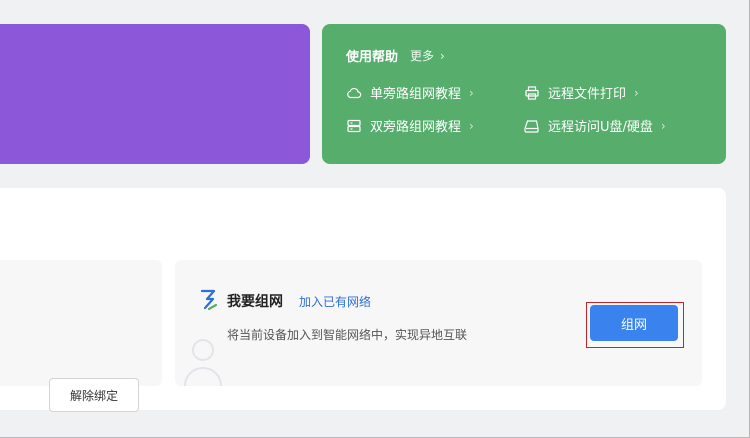  Describe the element at coordinates (335, 301) in the screenshot. I see `join-network-link: 加入已有网络` at that location.